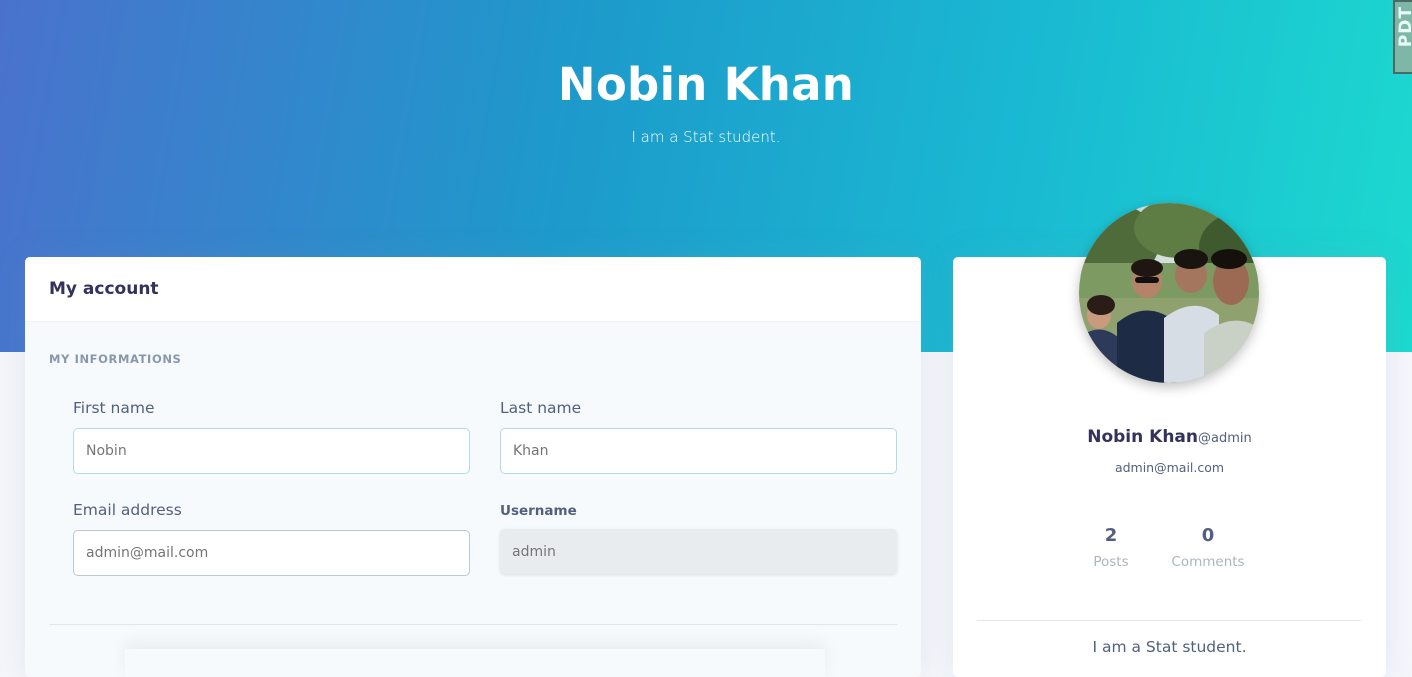  I want to click on email-input, so click(271, 553).